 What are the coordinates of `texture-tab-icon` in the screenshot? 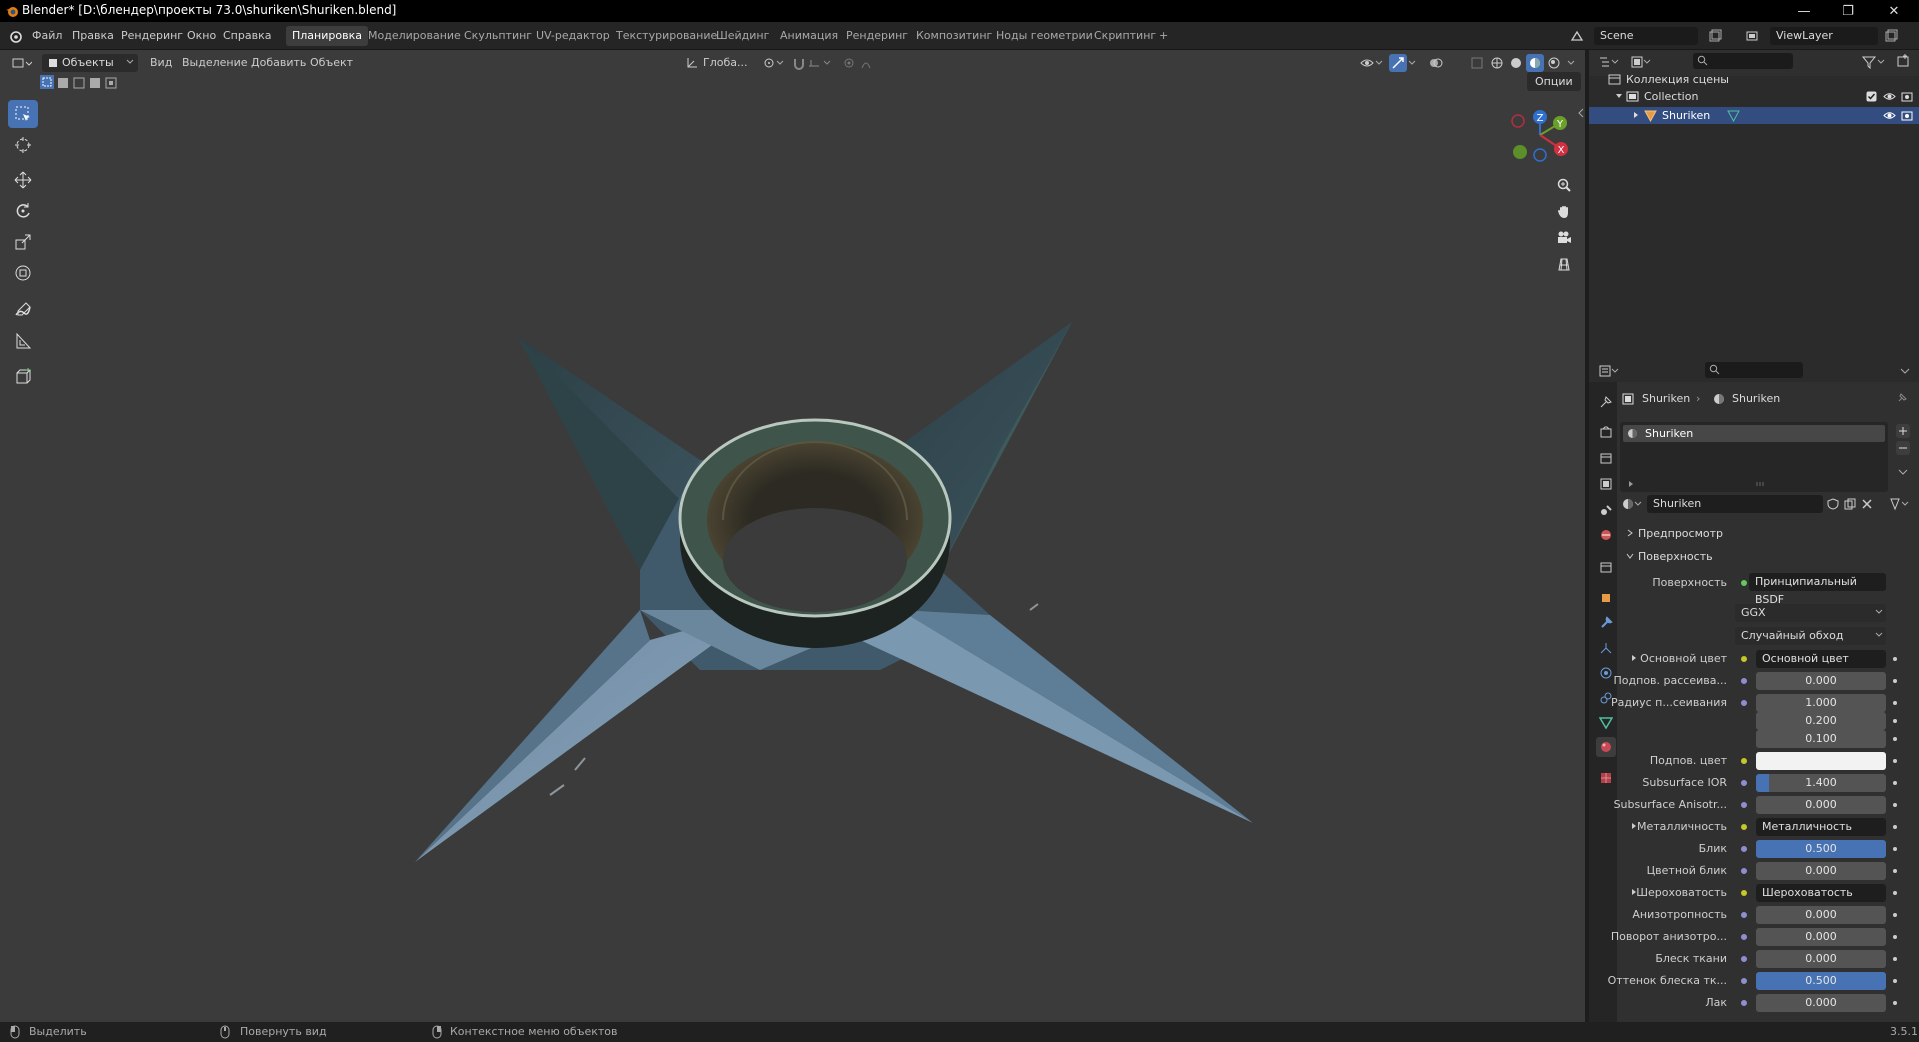 It's located at (1606, 778).